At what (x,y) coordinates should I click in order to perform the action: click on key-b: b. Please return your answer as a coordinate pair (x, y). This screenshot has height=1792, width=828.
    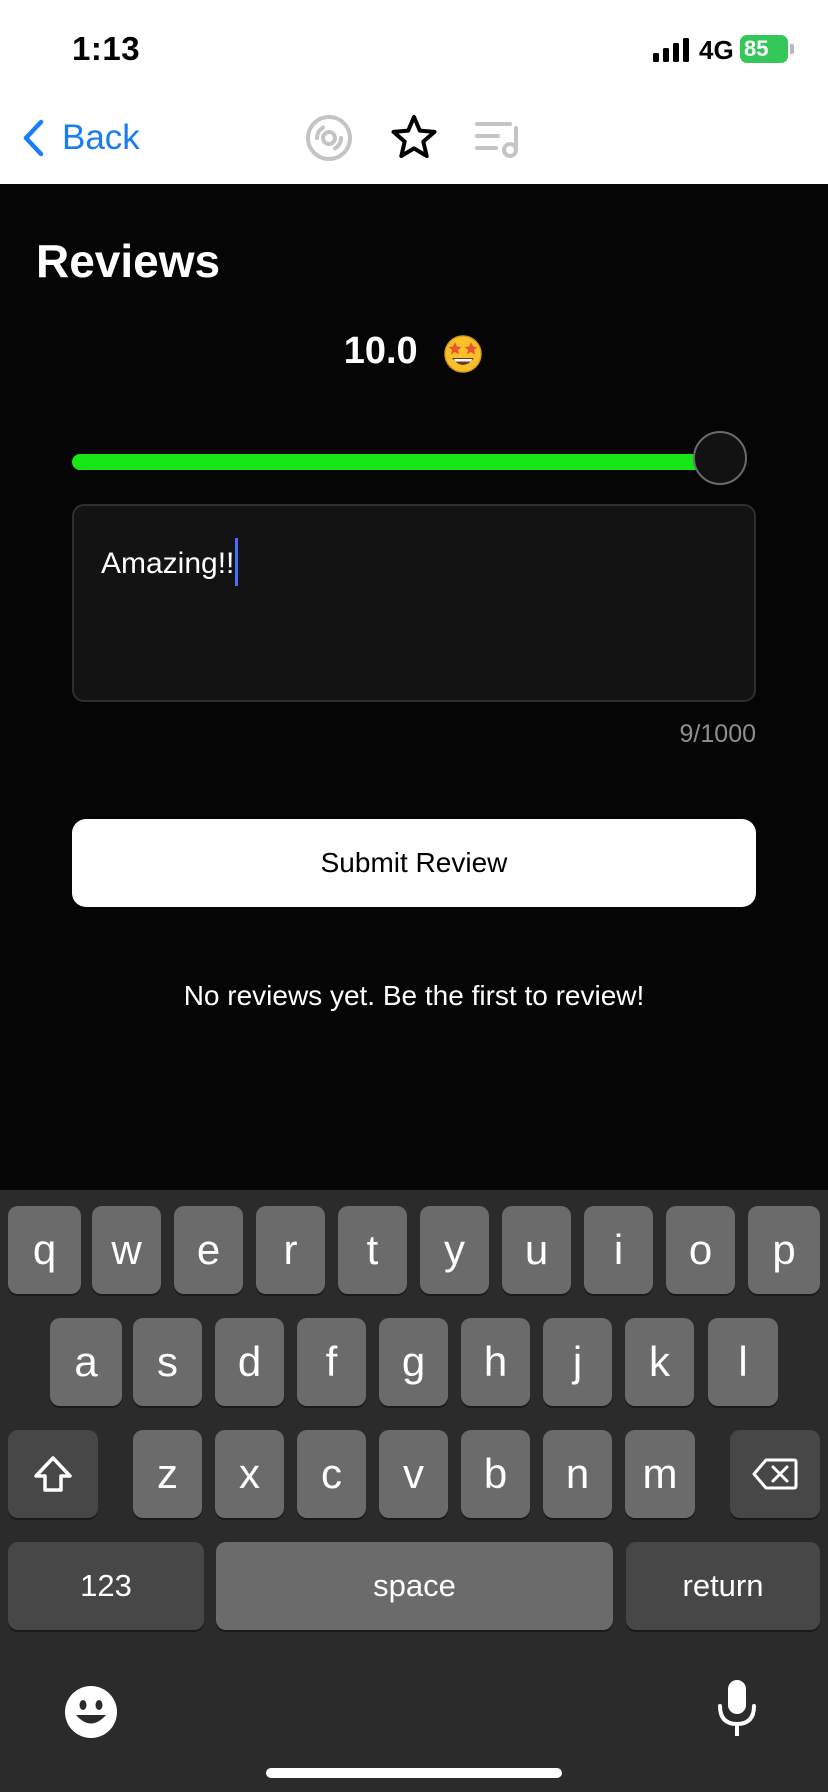
    Looking at the image, I should click on (495, 1474).